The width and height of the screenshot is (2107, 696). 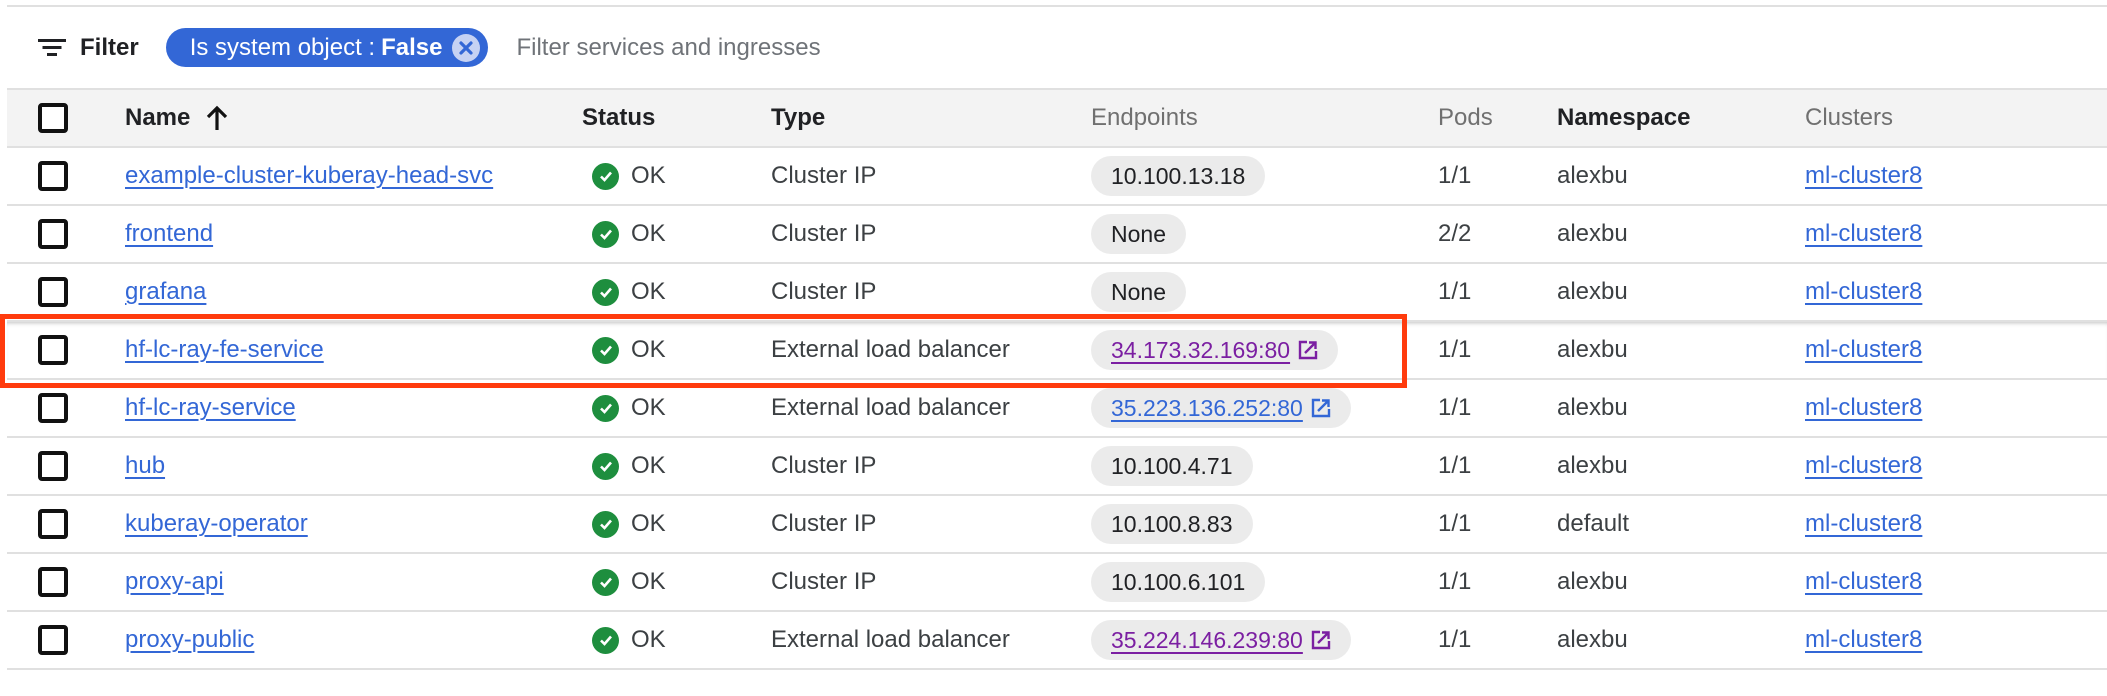 I want to click on column-header-clusters: Clusters, so click(x=1849, y=117).